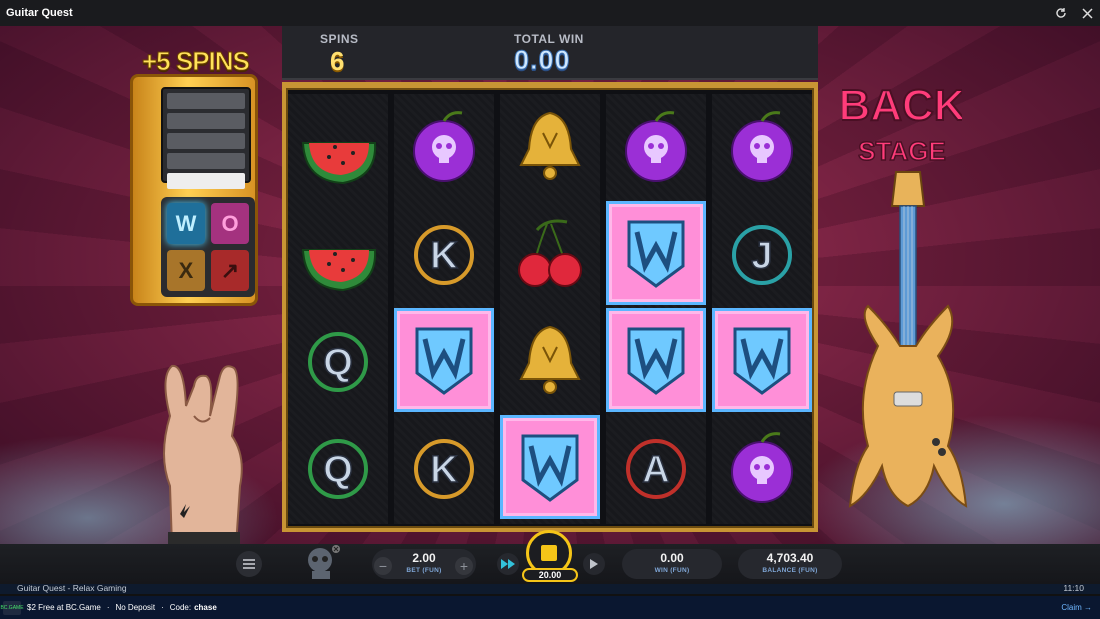  I want to click on cherry-icon, so click(550, 253).